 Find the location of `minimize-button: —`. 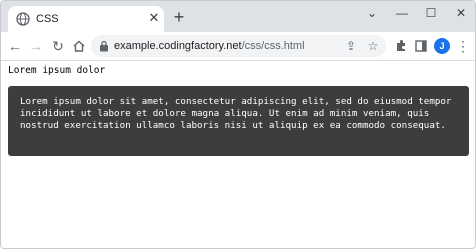

minimize-button: — is located at coordinates (402, 13).